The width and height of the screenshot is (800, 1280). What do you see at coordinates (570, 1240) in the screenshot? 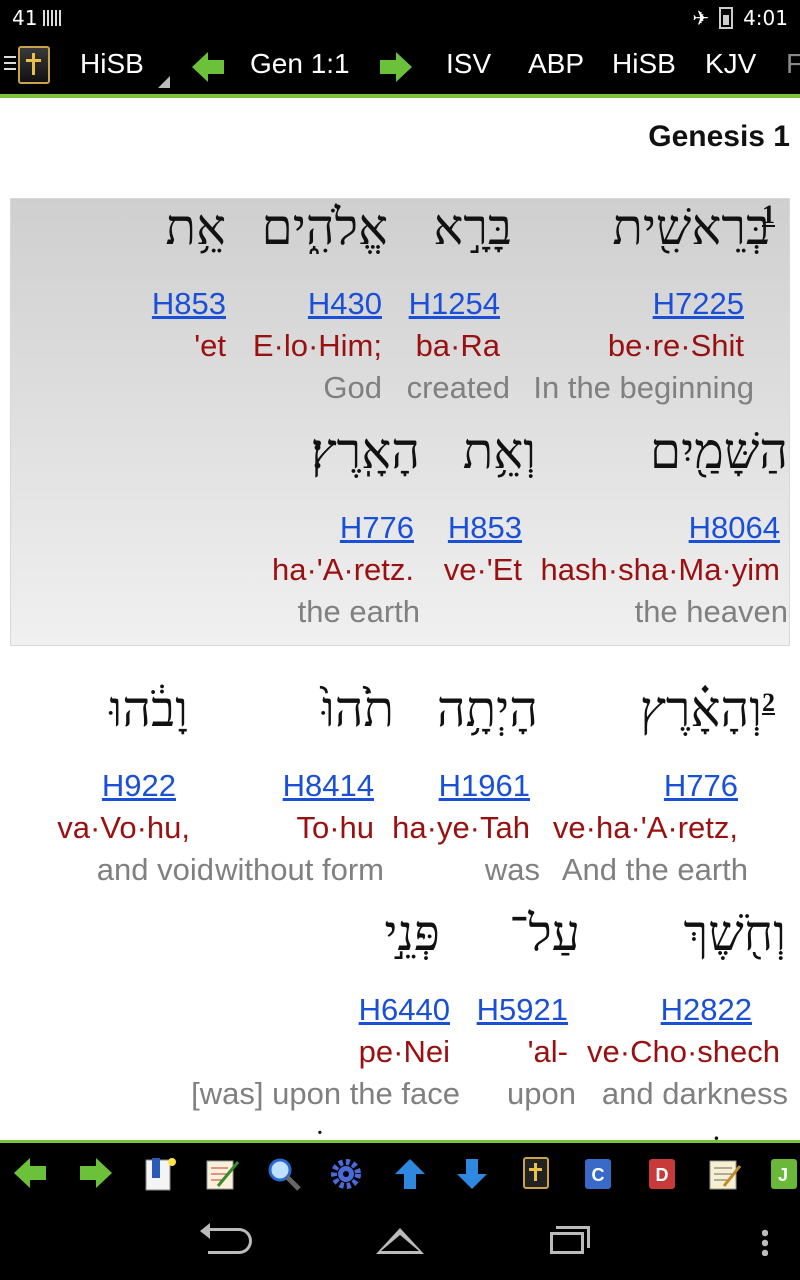
I see `recent-apps-icon` at bounding box center [570, 1240].